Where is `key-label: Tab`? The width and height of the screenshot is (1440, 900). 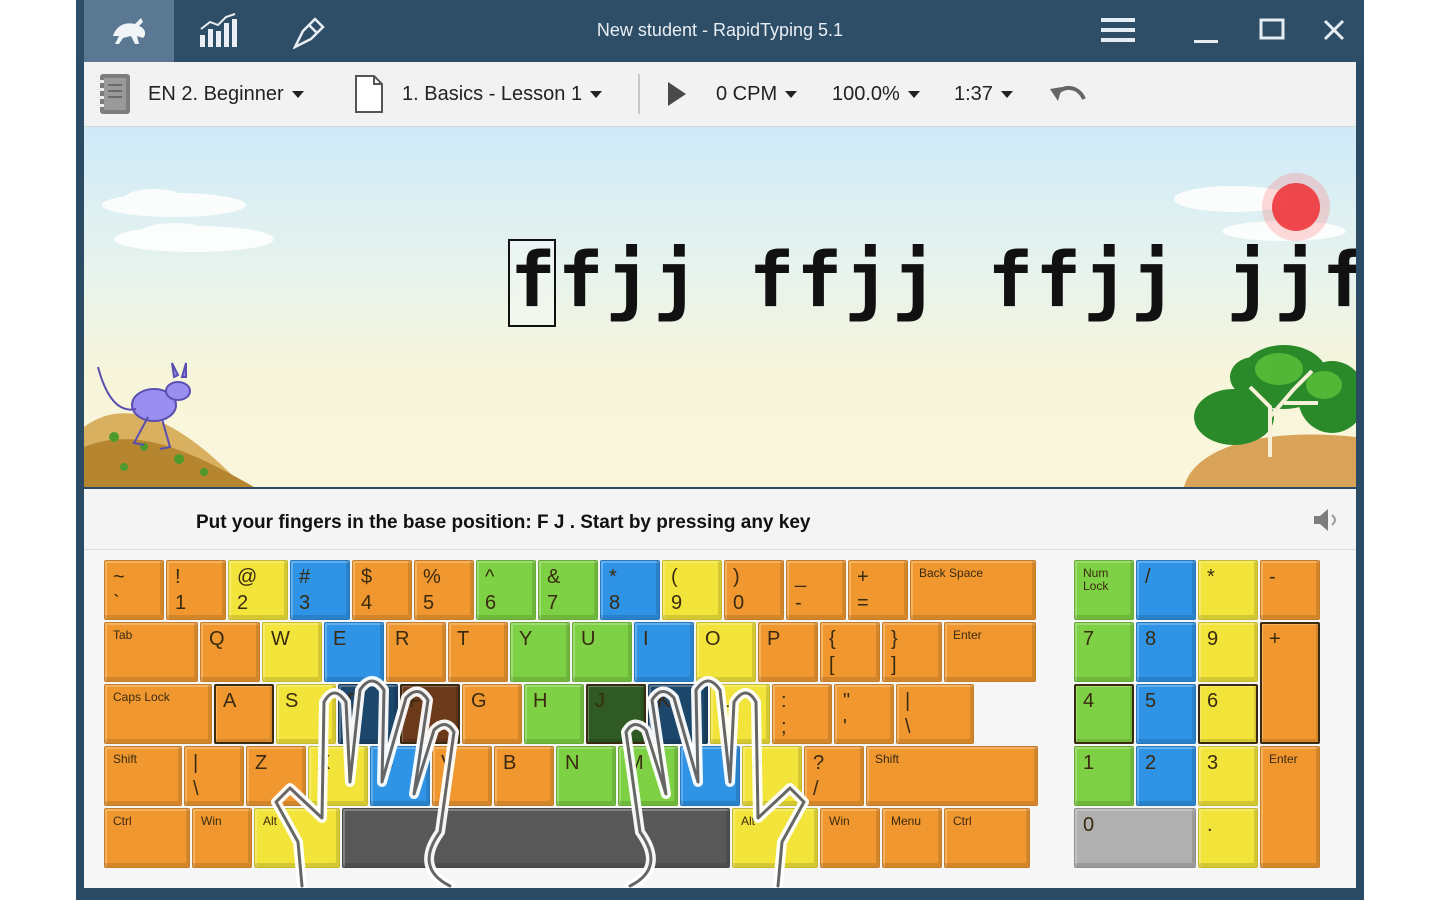
key-label: Tab is located at coordinates (123, 635).